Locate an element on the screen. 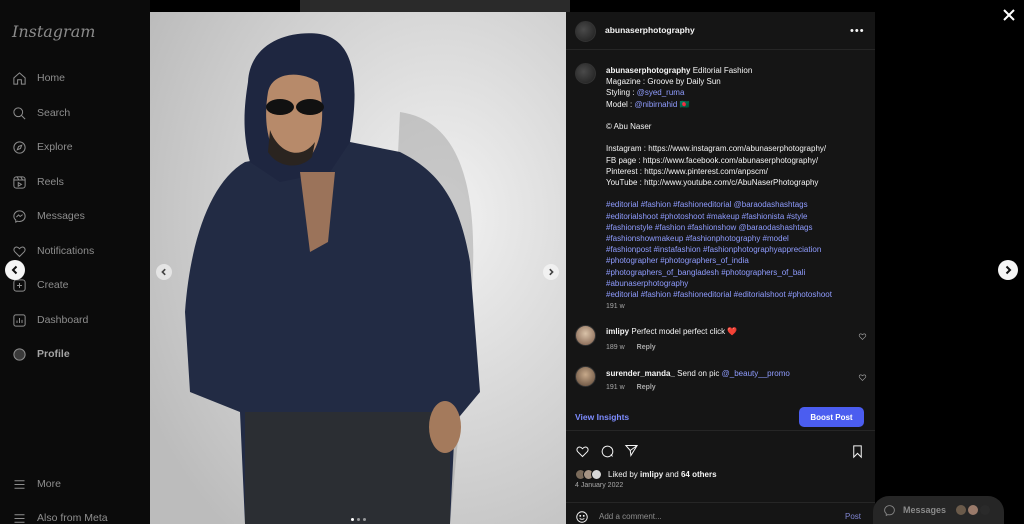 Image resolution: width=1024 pixels, height=524 pixels. likes-count: 64 others is located at coordinates (699, 474).